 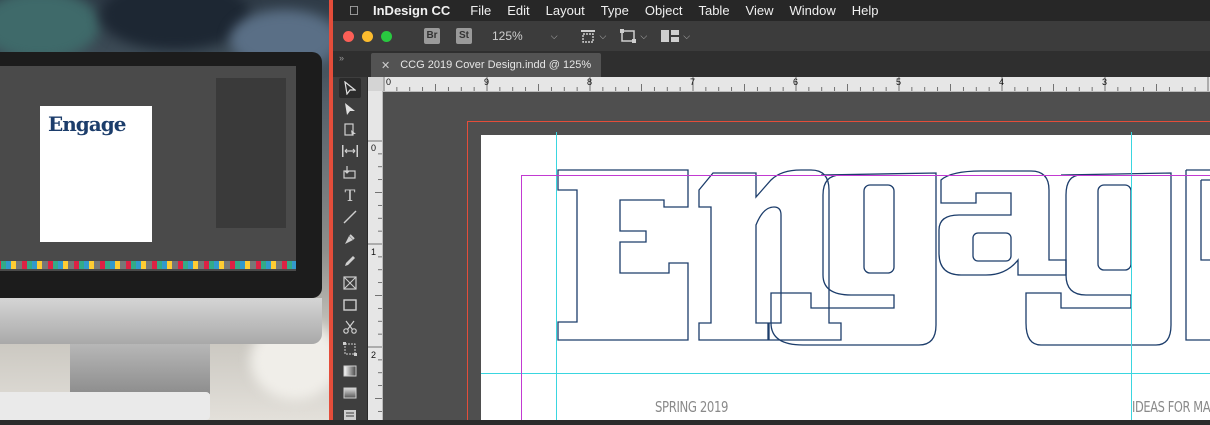 What do you see at coordinates (96, 174) in the screenshot?
I see `mini-page-preview: Engage` at bounding box center [96, 174].